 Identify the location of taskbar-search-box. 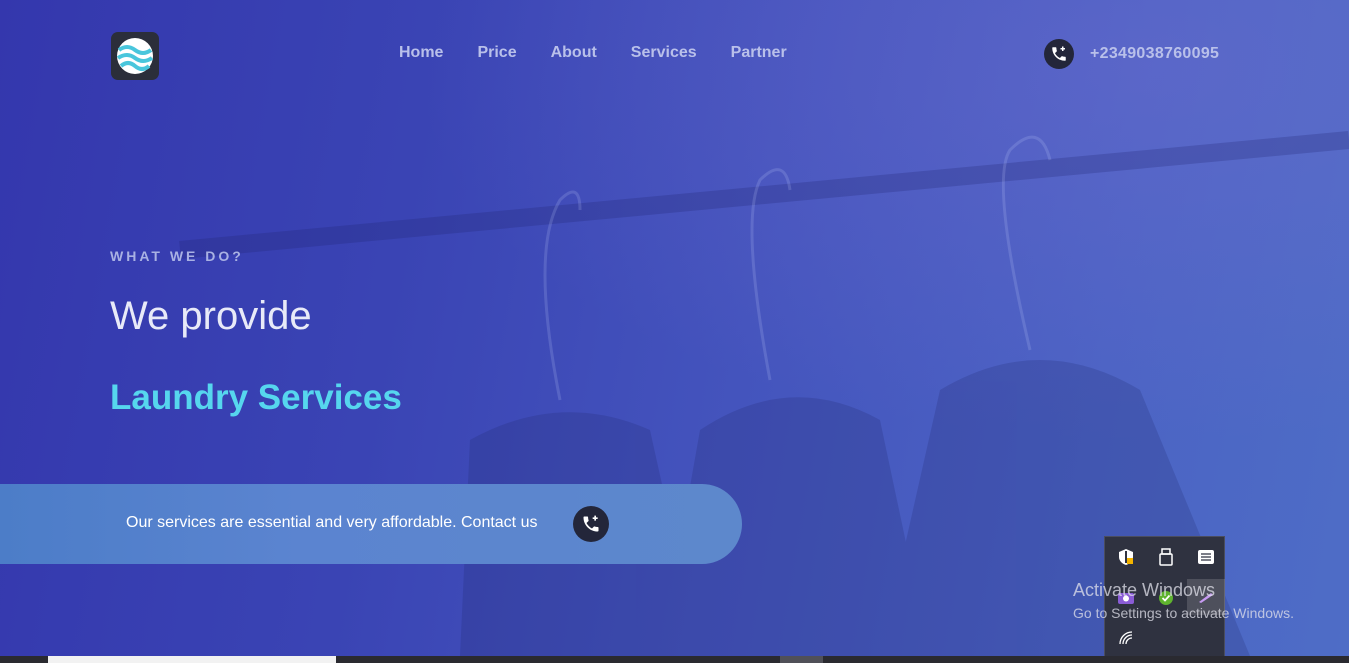
(192, 659).